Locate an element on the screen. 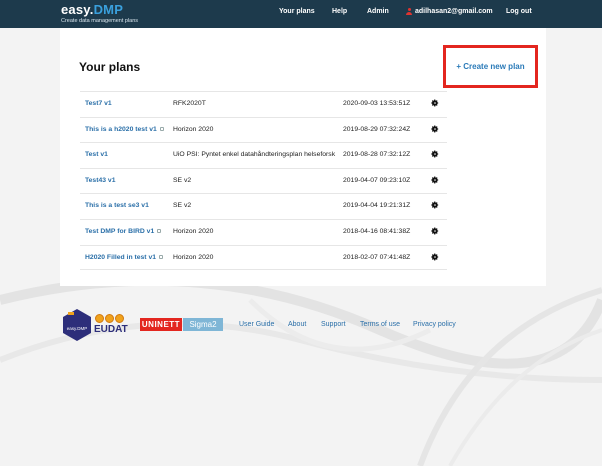  plan-name-link: H2020 Filled in test v1 is located at coordinates (124, 257).